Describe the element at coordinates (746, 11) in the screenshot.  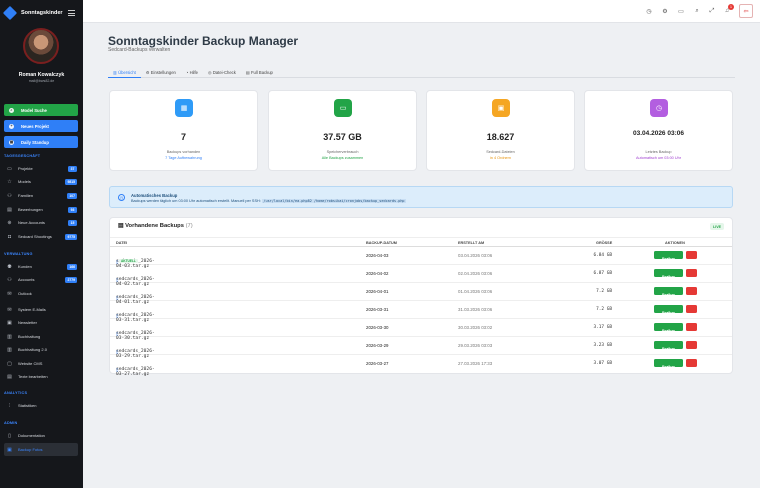
I see `logout-button: ⇦` at that location.